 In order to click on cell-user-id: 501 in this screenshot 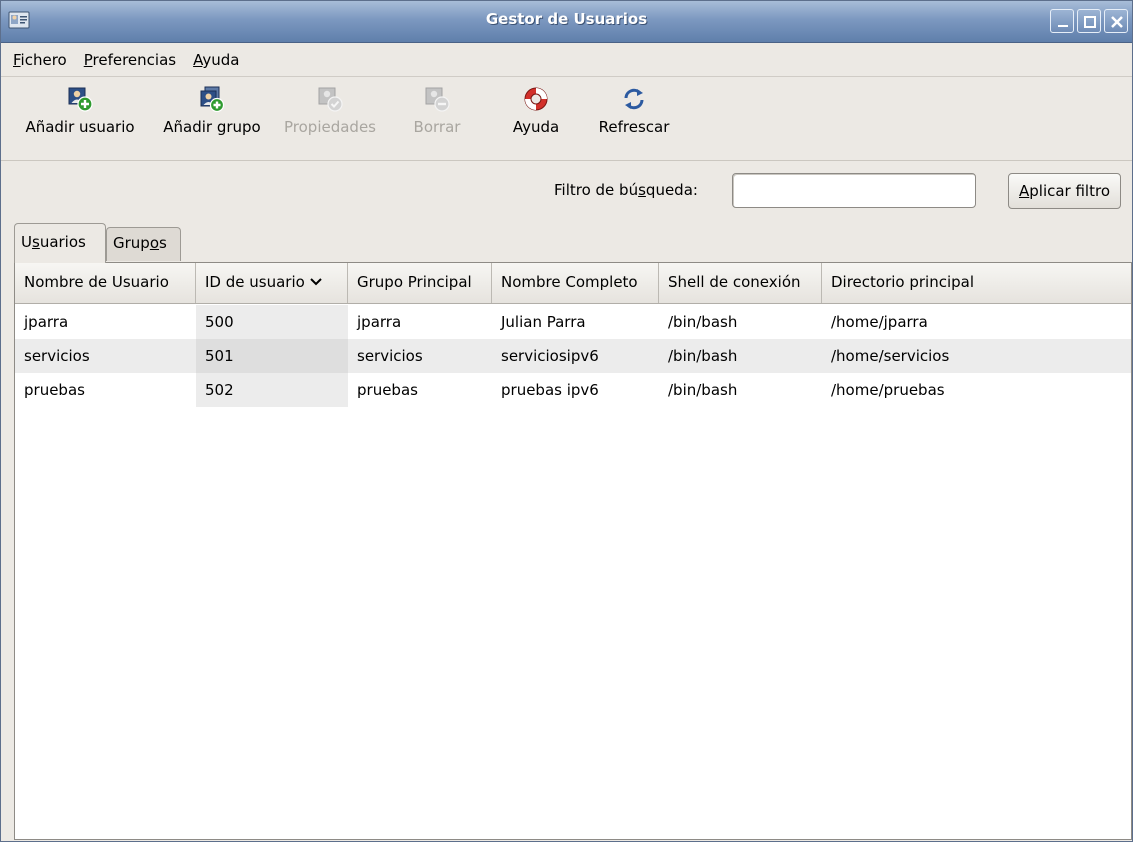, I will do `click(272, 356)`.